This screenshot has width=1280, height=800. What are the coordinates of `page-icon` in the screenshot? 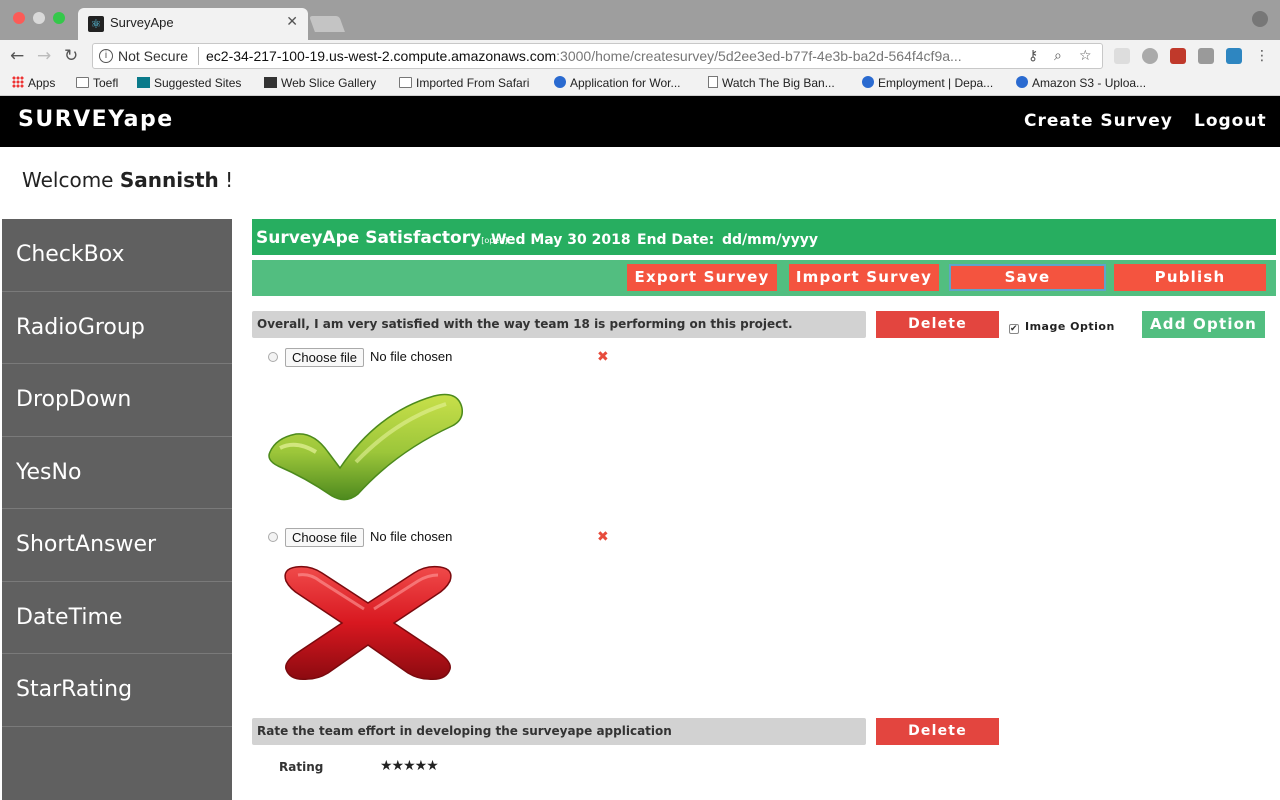 It's located at (713, 82).